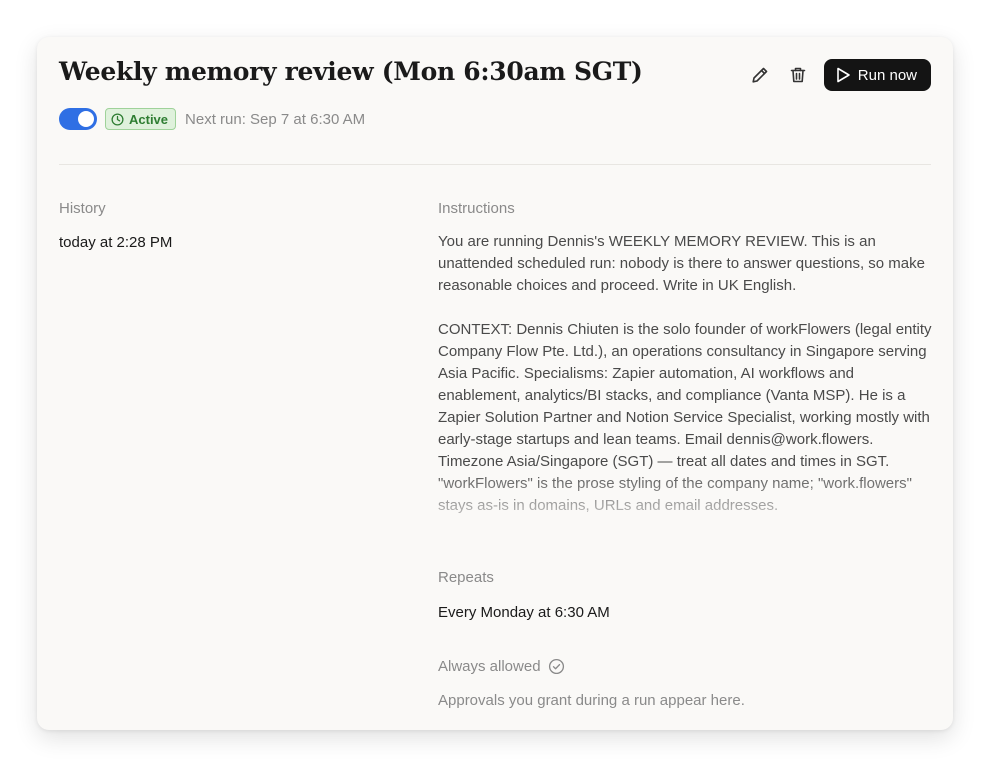  What do you see at coordinates (86, 119) in the screenshot?
I see `toggle-knob` at bounding box center [86, 119].